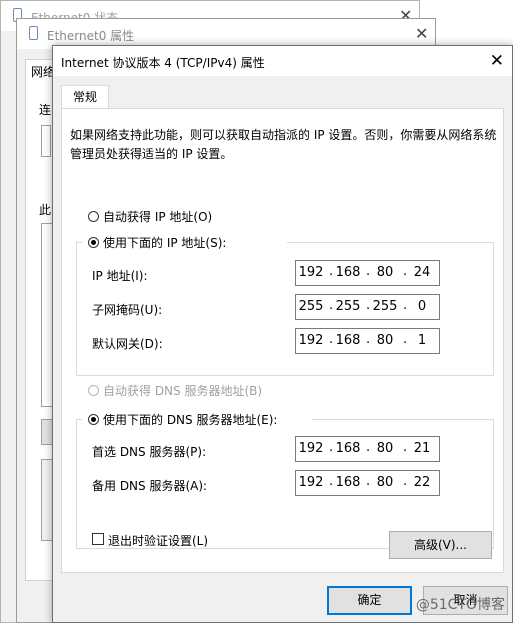 The height and width of the screenshot is (623, 513). Describe the element at coordinates (93, 216) in the screenshot. I see `auto-ip-radio` at that location.